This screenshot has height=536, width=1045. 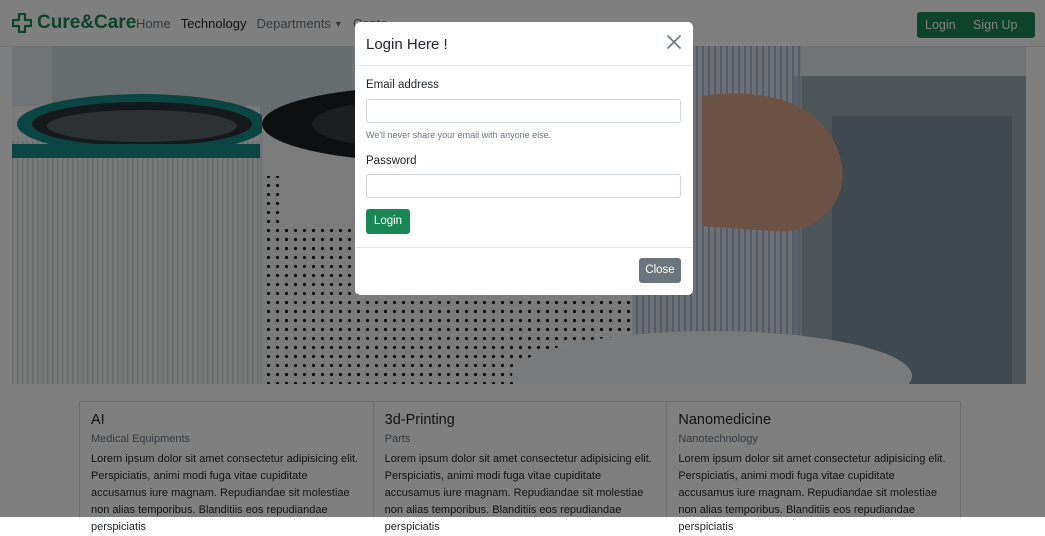 I want to click on password-label: Password, so click(x=391, y=161).